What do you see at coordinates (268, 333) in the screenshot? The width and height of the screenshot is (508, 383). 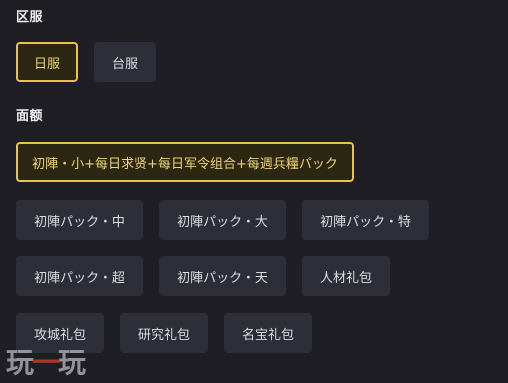 I see `amount-option-treasure-gift: 名宝礼包` at bounding box center [268, 333].